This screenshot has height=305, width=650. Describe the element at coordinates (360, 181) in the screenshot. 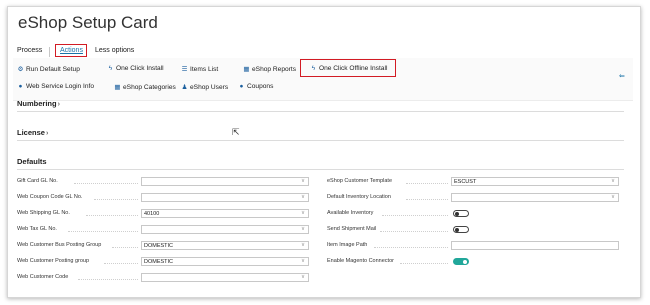

I see `field-label: eShop Customer Template` at that location.